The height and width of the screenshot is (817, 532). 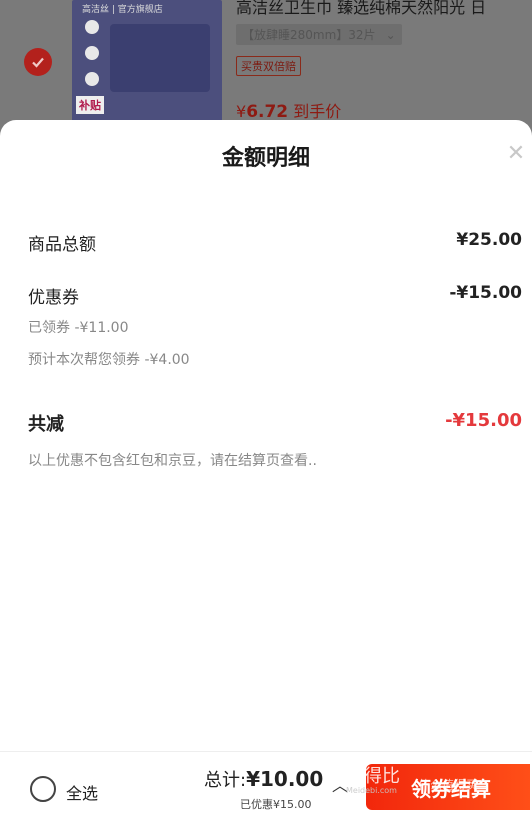 I want to click on watermark-text: 没得比, so click(x=373, y=776).